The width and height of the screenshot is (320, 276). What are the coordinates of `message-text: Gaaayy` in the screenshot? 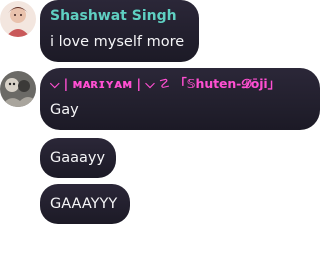 It's located at (78, 158).